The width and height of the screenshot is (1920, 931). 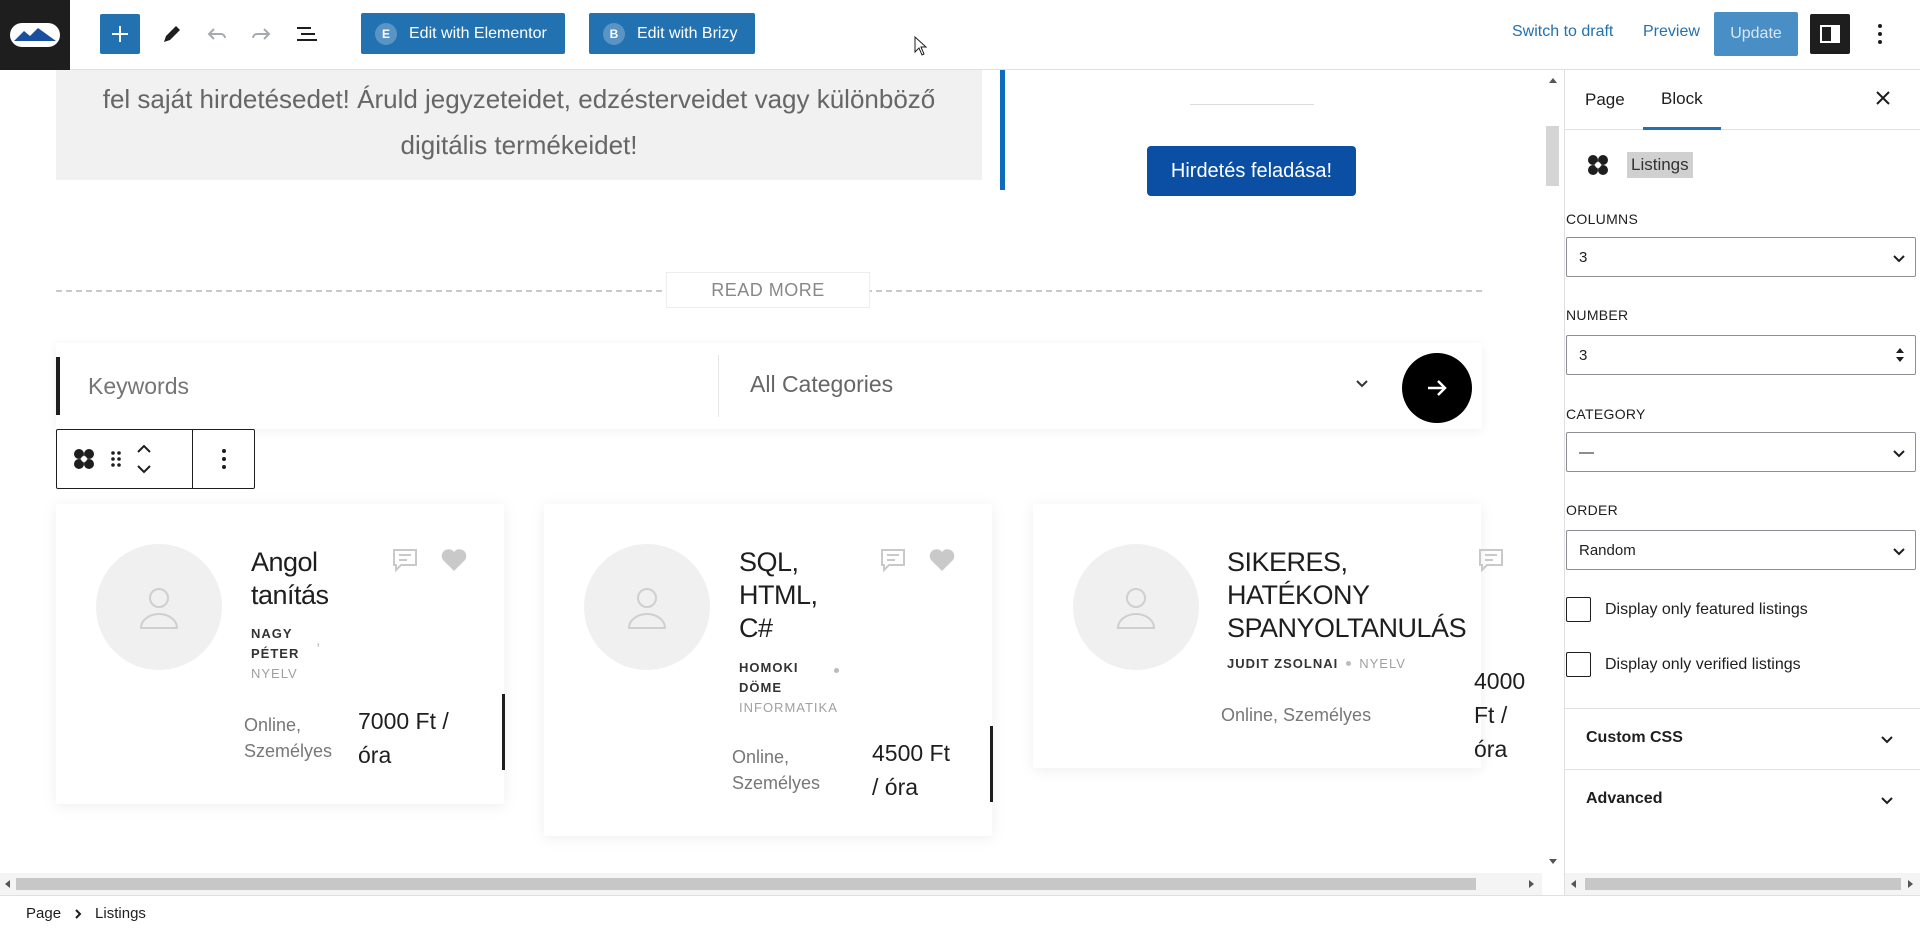 I want to click on scroll-down-icon, so click(x=1553, y=861).